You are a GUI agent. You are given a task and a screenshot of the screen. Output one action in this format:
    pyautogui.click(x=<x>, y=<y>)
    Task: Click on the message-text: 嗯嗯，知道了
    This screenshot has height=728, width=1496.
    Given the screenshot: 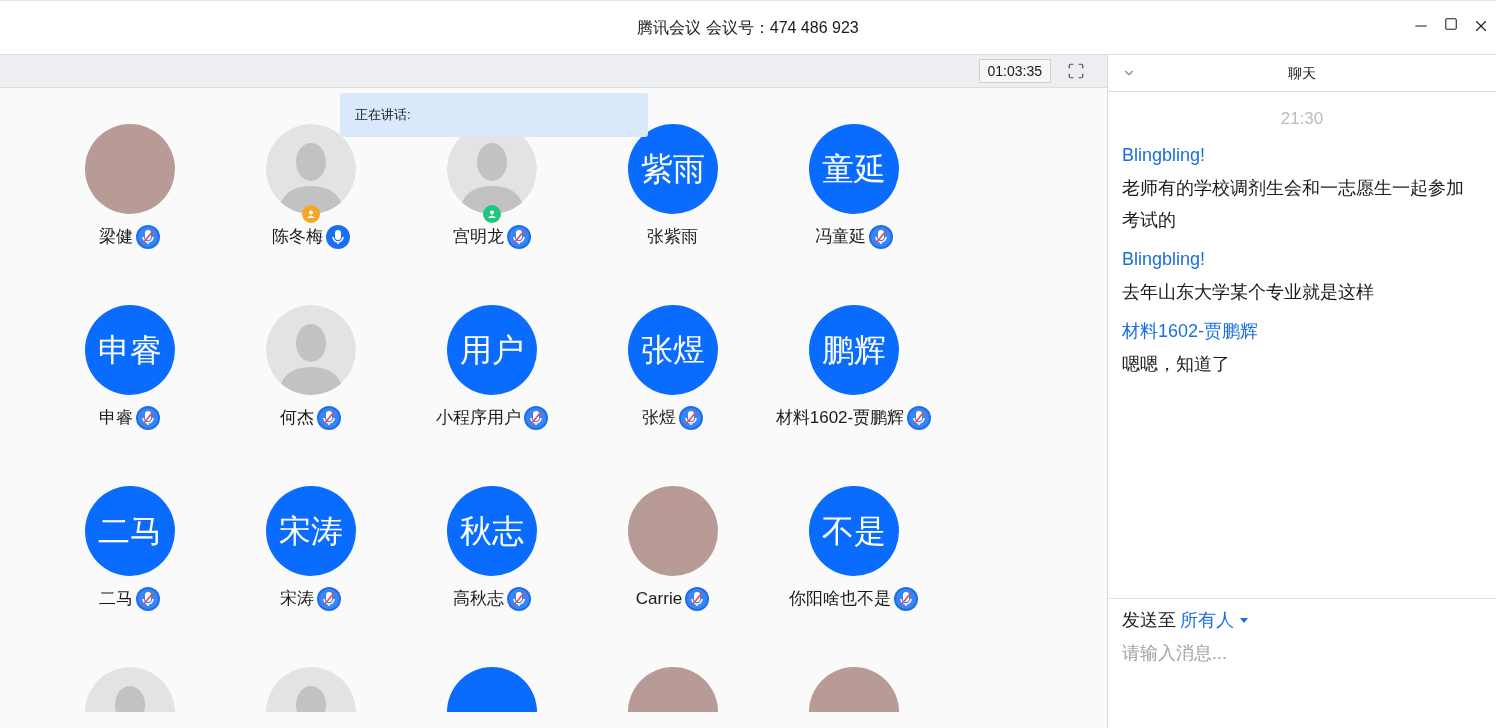 What is the action you would take?
    pyautogui.click(x=1176, y=364)
    